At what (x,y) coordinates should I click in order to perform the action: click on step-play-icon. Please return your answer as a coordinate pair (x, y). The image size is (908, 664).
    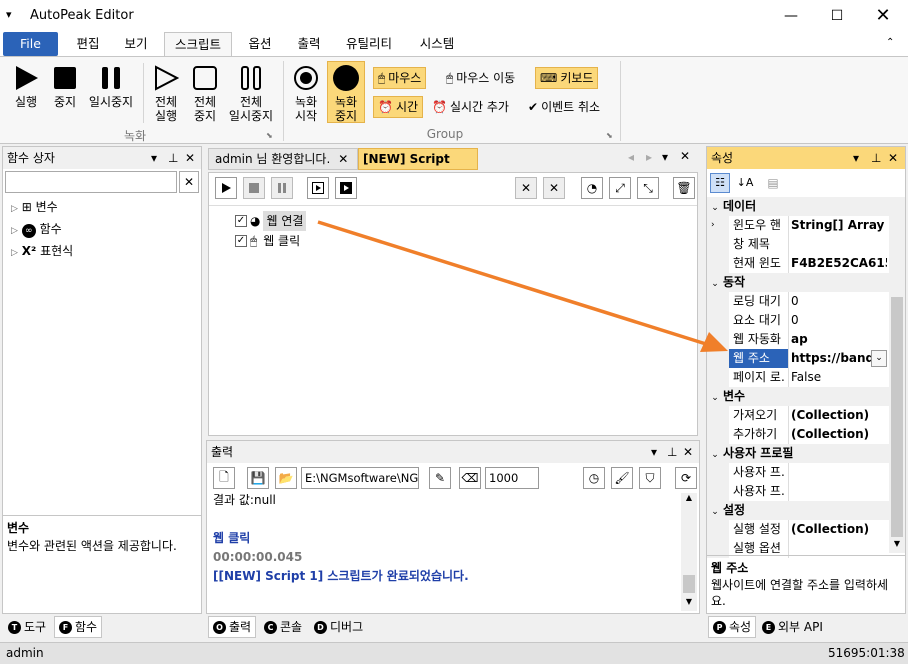
    Looking at the image, I should click on (318, 188).